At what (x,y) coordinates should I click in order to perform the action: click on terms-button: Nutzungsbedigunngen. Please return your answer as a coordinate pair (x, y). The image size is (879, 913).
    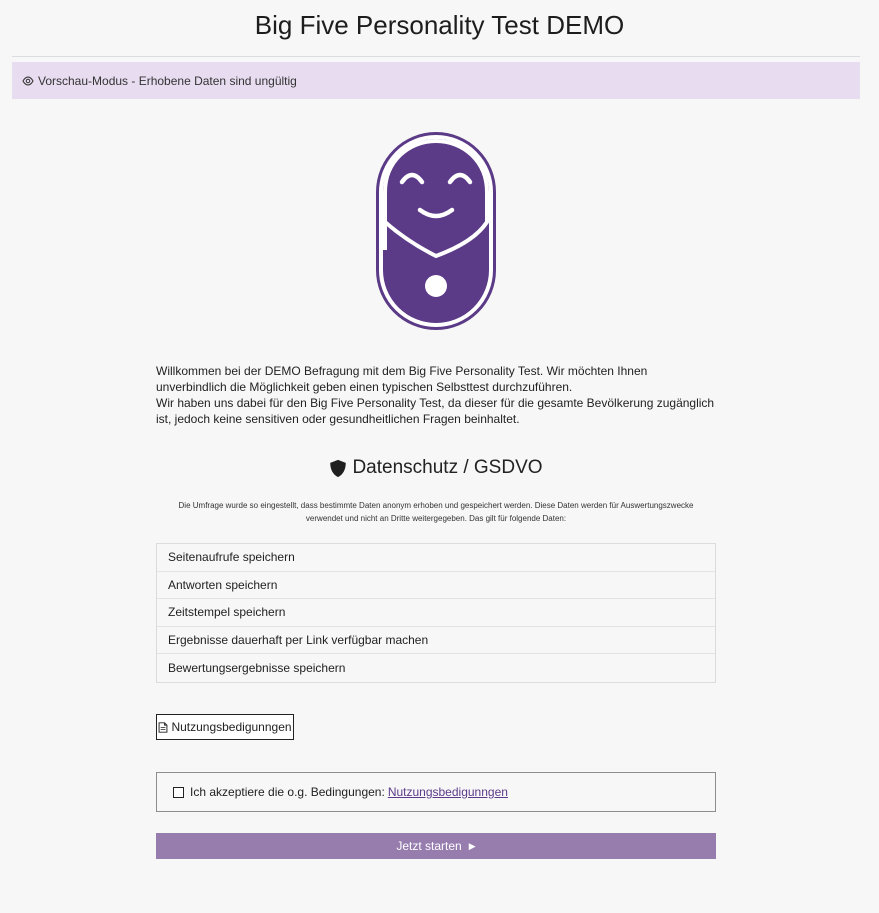
    Looking at the image, I should click on (225, 727).